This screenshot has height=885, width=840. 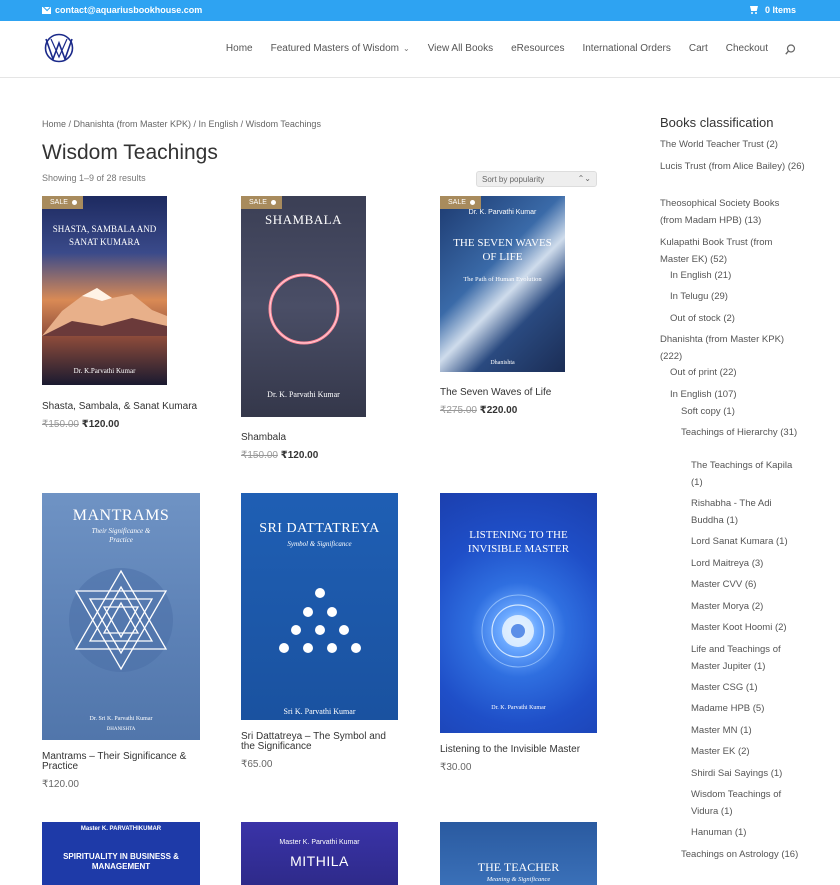 I want to click on product-title: Shambala, so click(x=321, y=438).